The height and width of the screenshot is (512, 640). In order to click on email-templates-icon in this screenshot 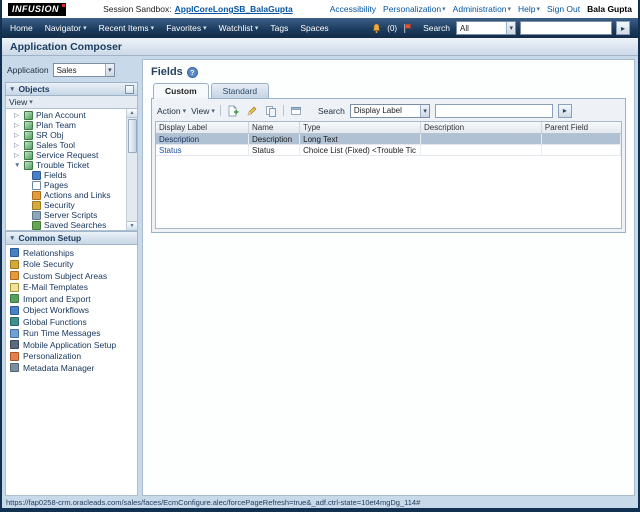, I will do `click(14, 287)`.